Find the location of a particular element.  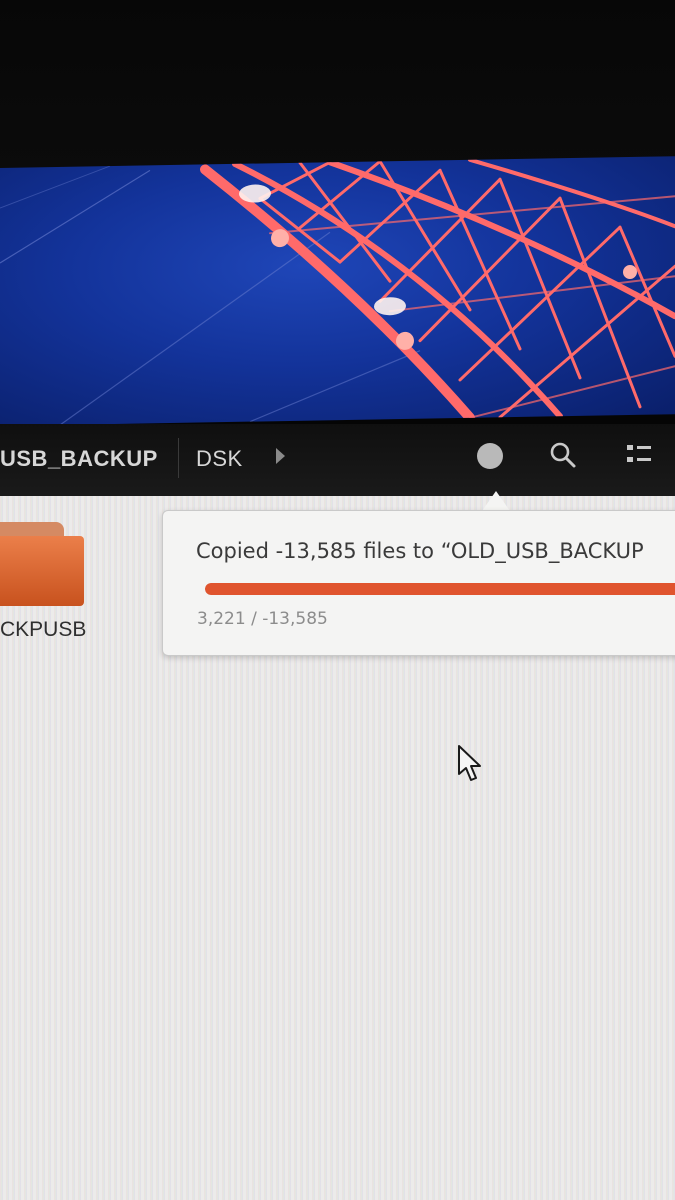

pathbar-current-folder: USB_BACKUP is located at coordinates (79, 459).